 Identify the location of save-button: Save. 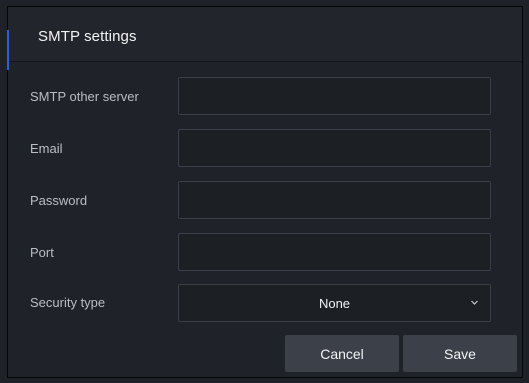
(460, 353).